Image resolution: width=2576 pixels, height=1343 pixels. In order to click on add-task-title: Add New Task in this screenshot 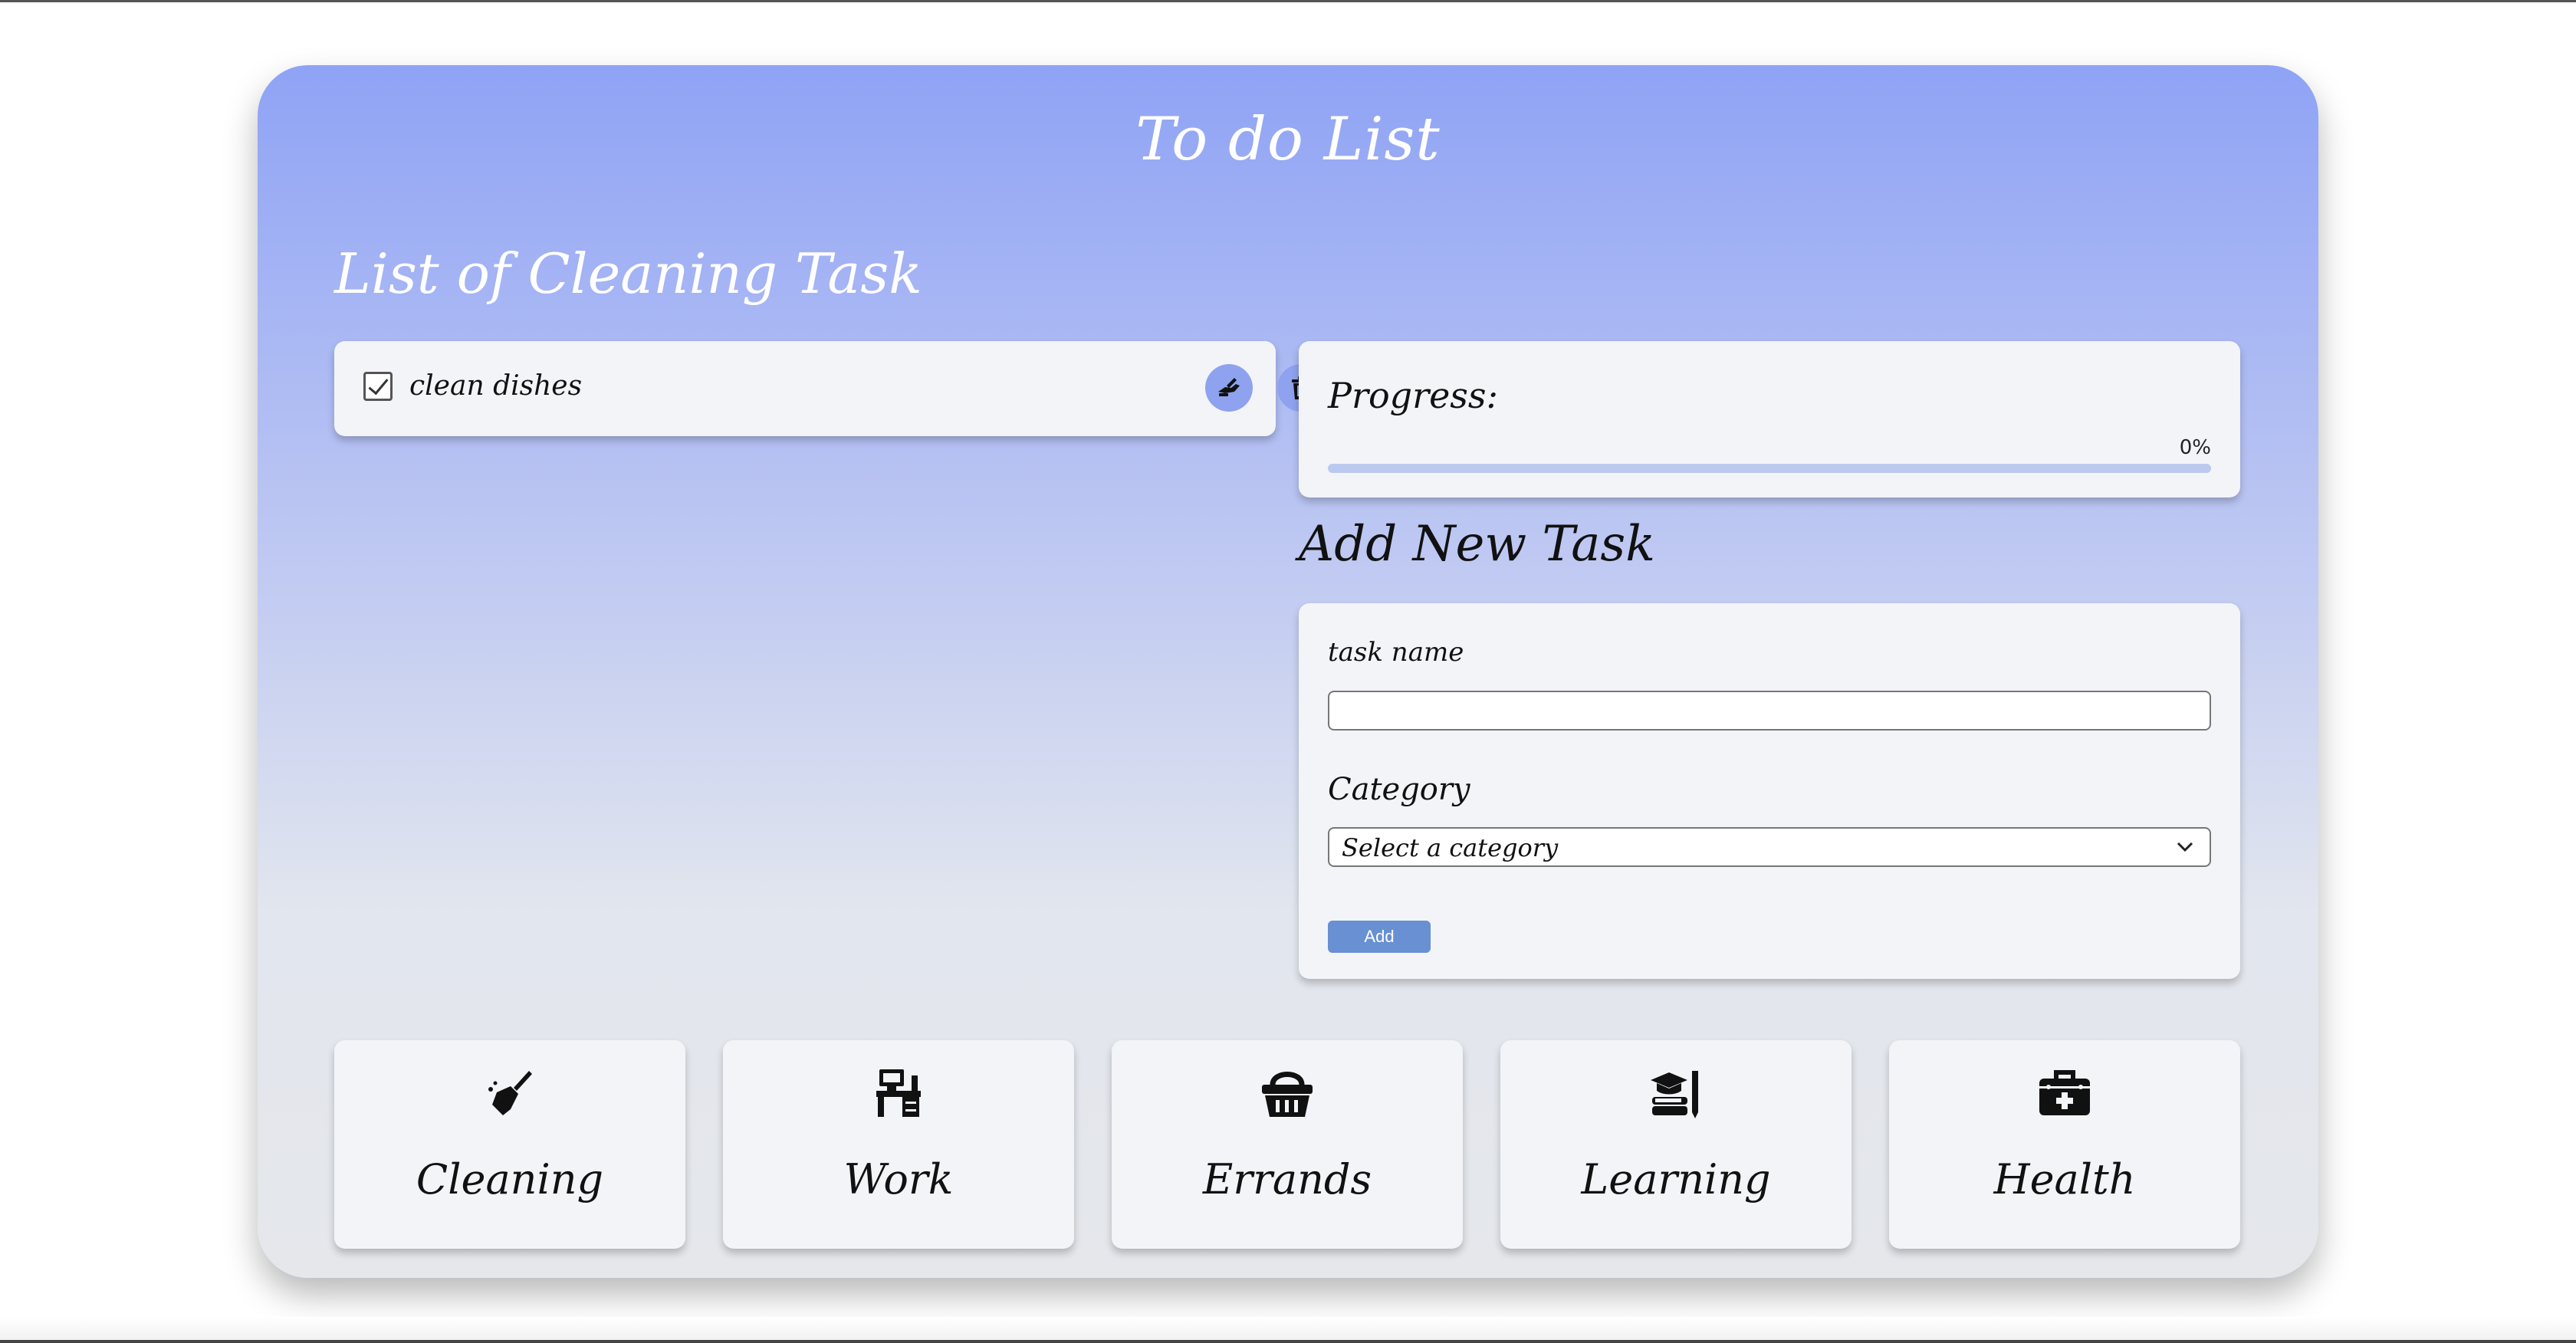, I will do `click(1477, 544)`.